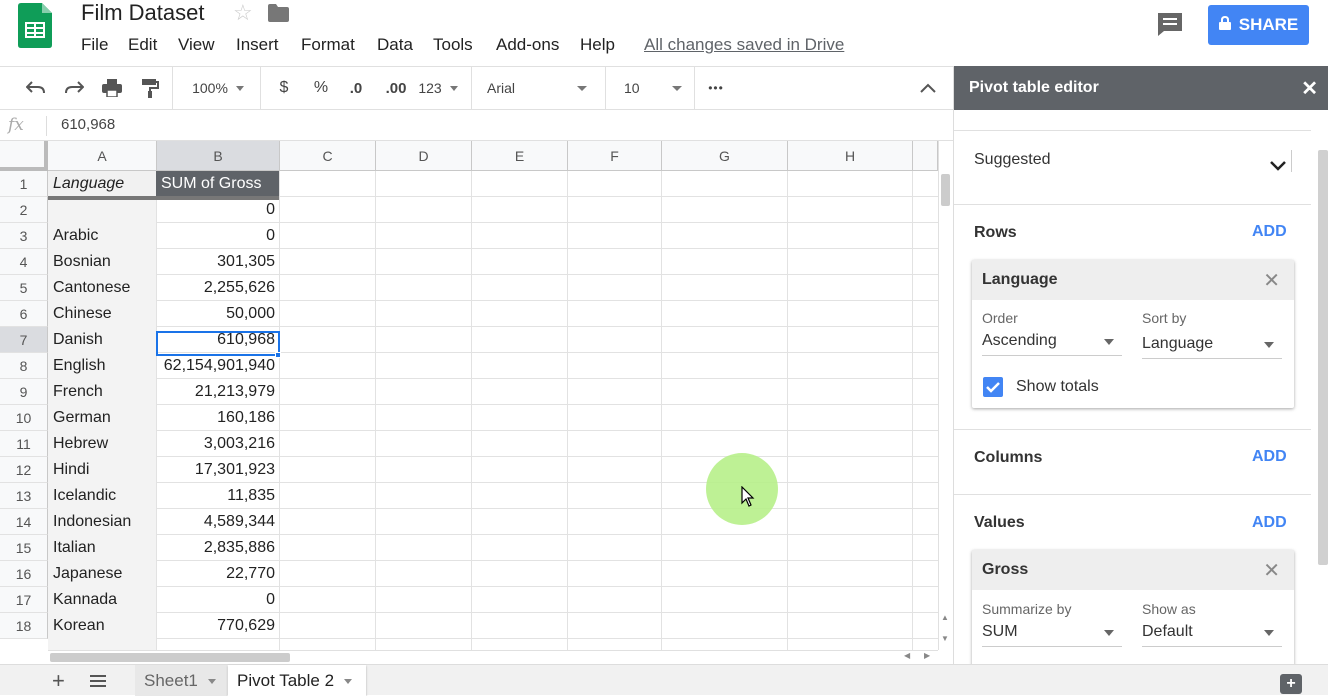  What do you see at coordinates (218, 156) in the screenshot?
I see `column-header-b: B` at bounding box center [218, 156].